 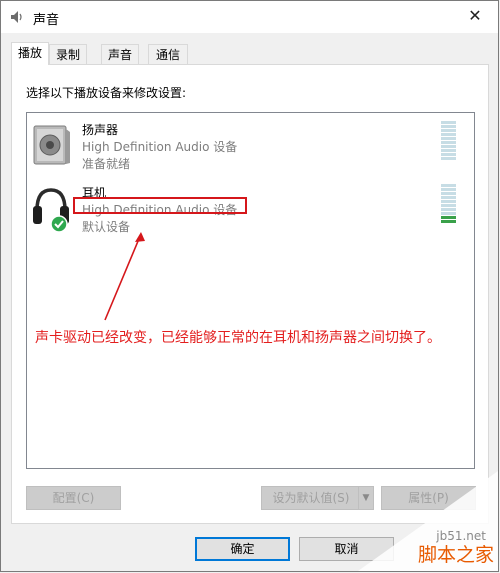 I want to click on watermark-brand: 脚本之家, so click(x=455, y=555).